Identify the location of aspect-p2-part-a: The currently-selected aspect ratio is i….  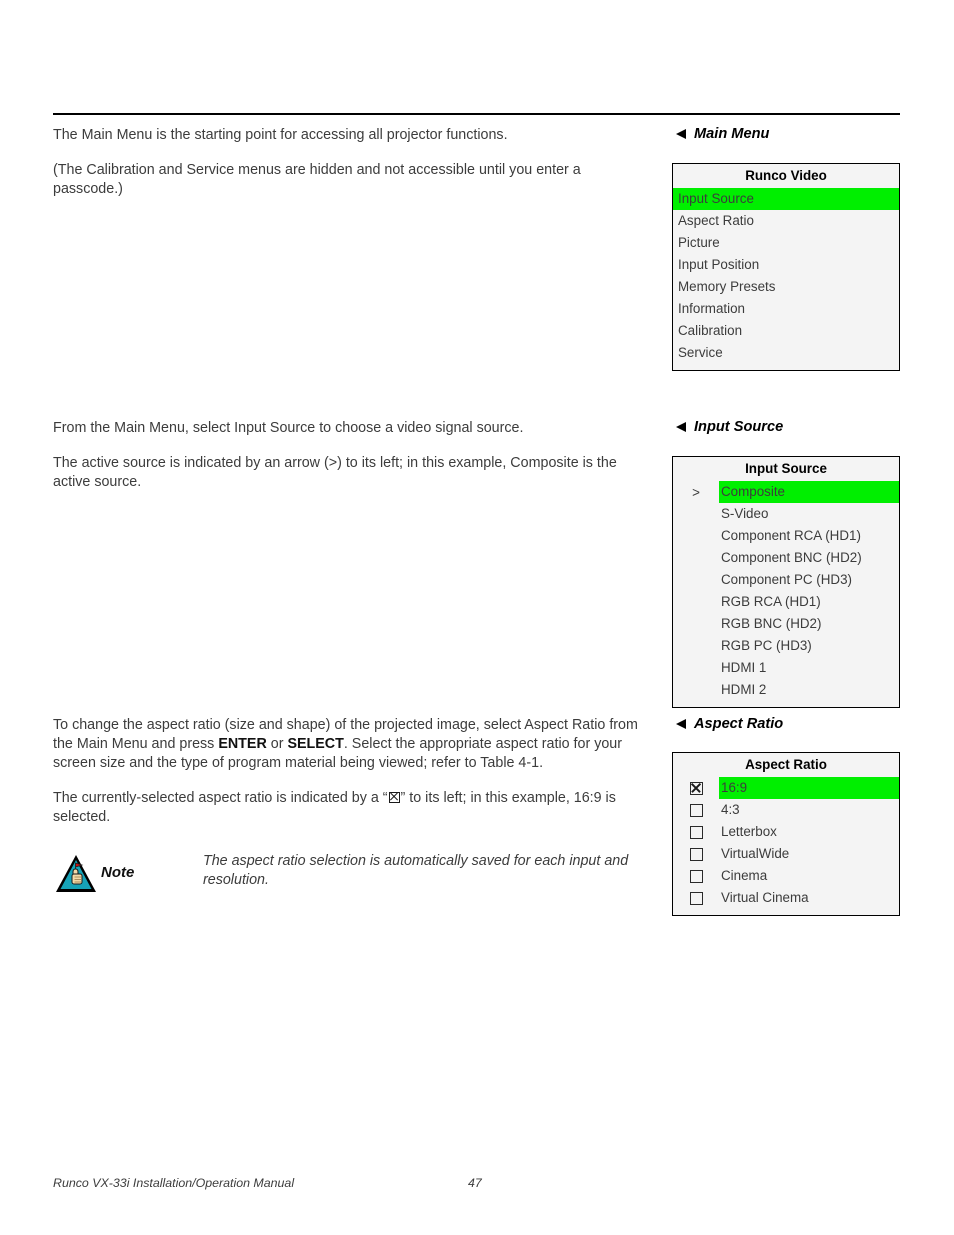
(220, 798).